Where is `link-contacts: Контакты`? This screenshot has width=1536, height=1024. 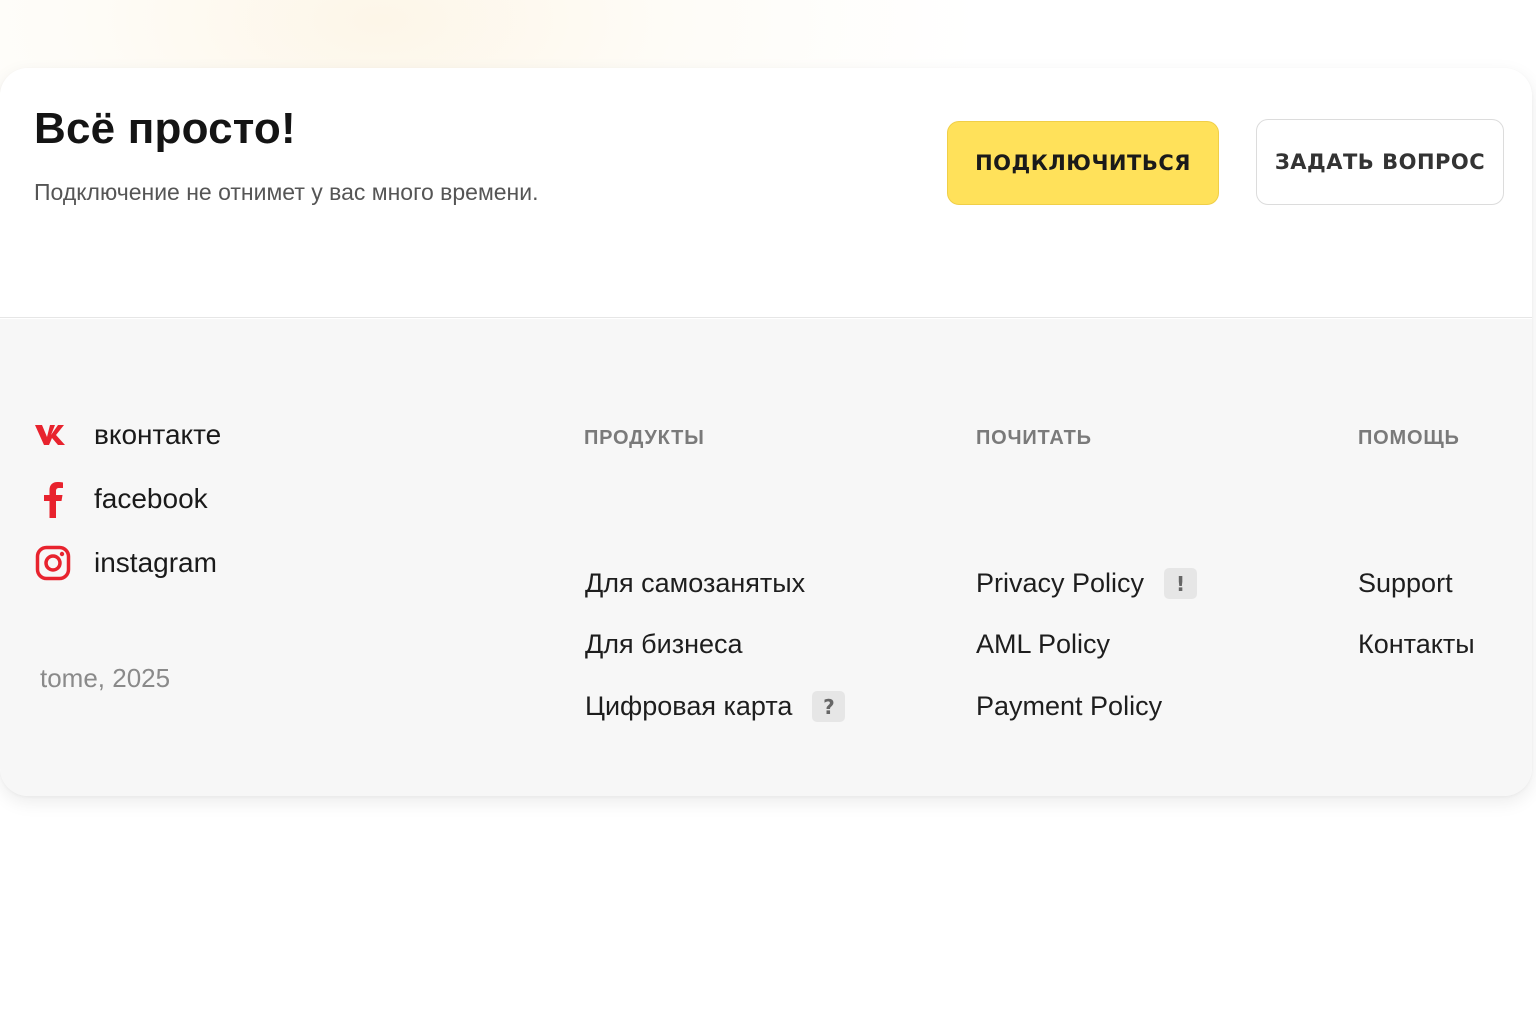 link-contacts: Контакты is located at coordinates (1416, 644).